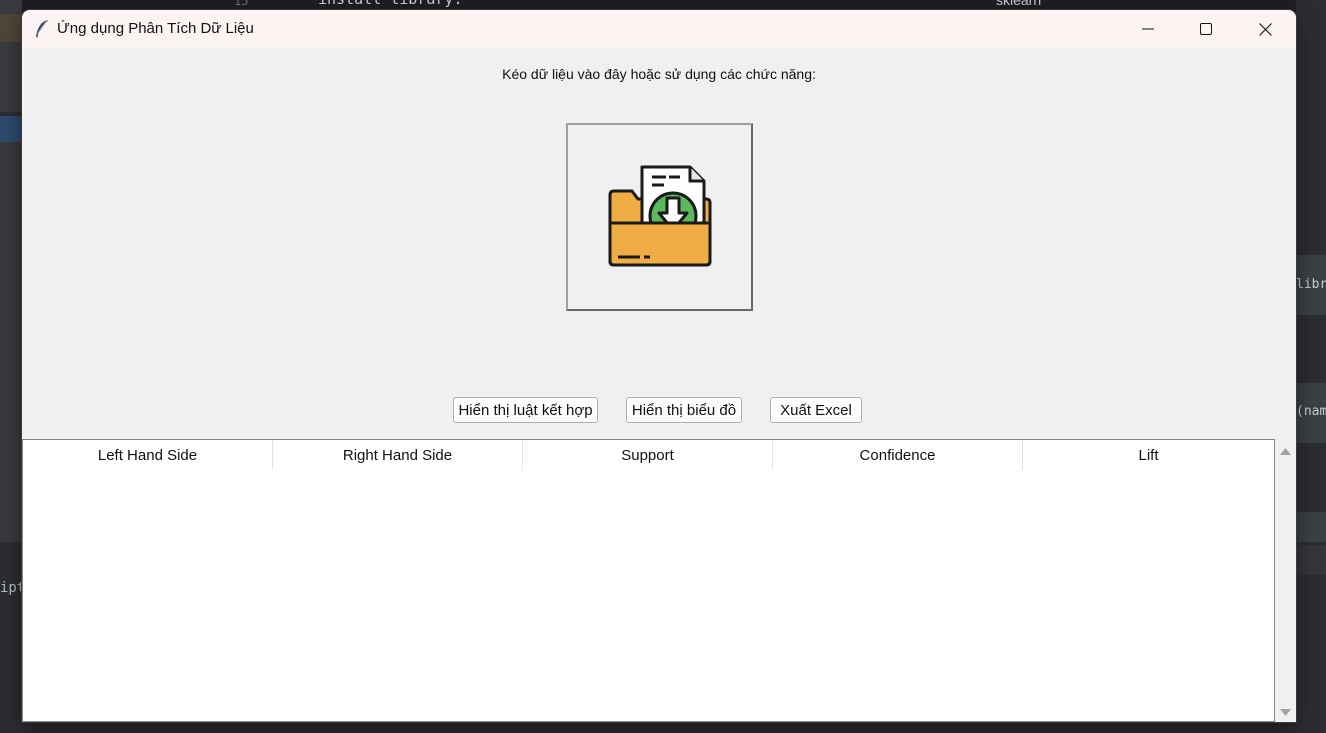 This screenshot has width=1326, height=733. What do you see at coordinates (1019, 4) in the screenshot?
I see `ide-top-right-text: sklearn` at bounding box center [1019, 4].